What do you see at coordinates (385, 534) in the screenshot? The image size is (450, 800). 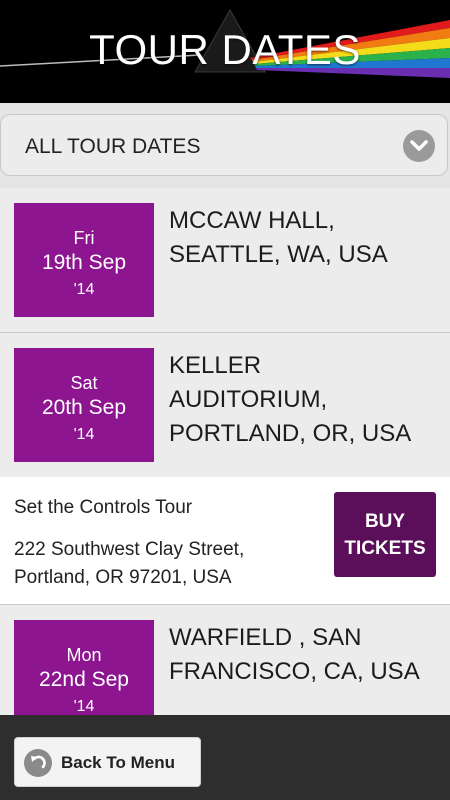 I see `buy-tickets-button: BUY TICKETS` at bounding box center [385, 534].